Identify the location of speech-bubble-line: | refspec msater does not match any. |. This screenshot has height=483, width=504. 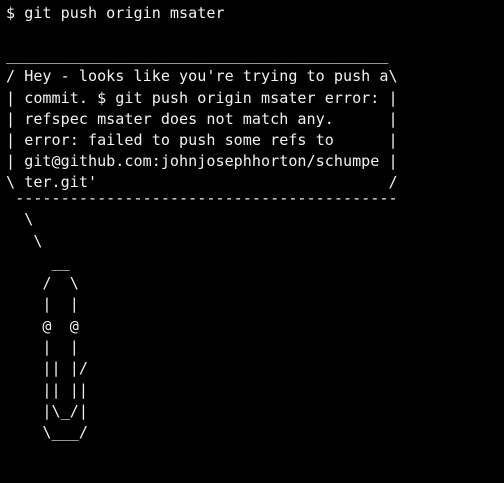
(202, 119).